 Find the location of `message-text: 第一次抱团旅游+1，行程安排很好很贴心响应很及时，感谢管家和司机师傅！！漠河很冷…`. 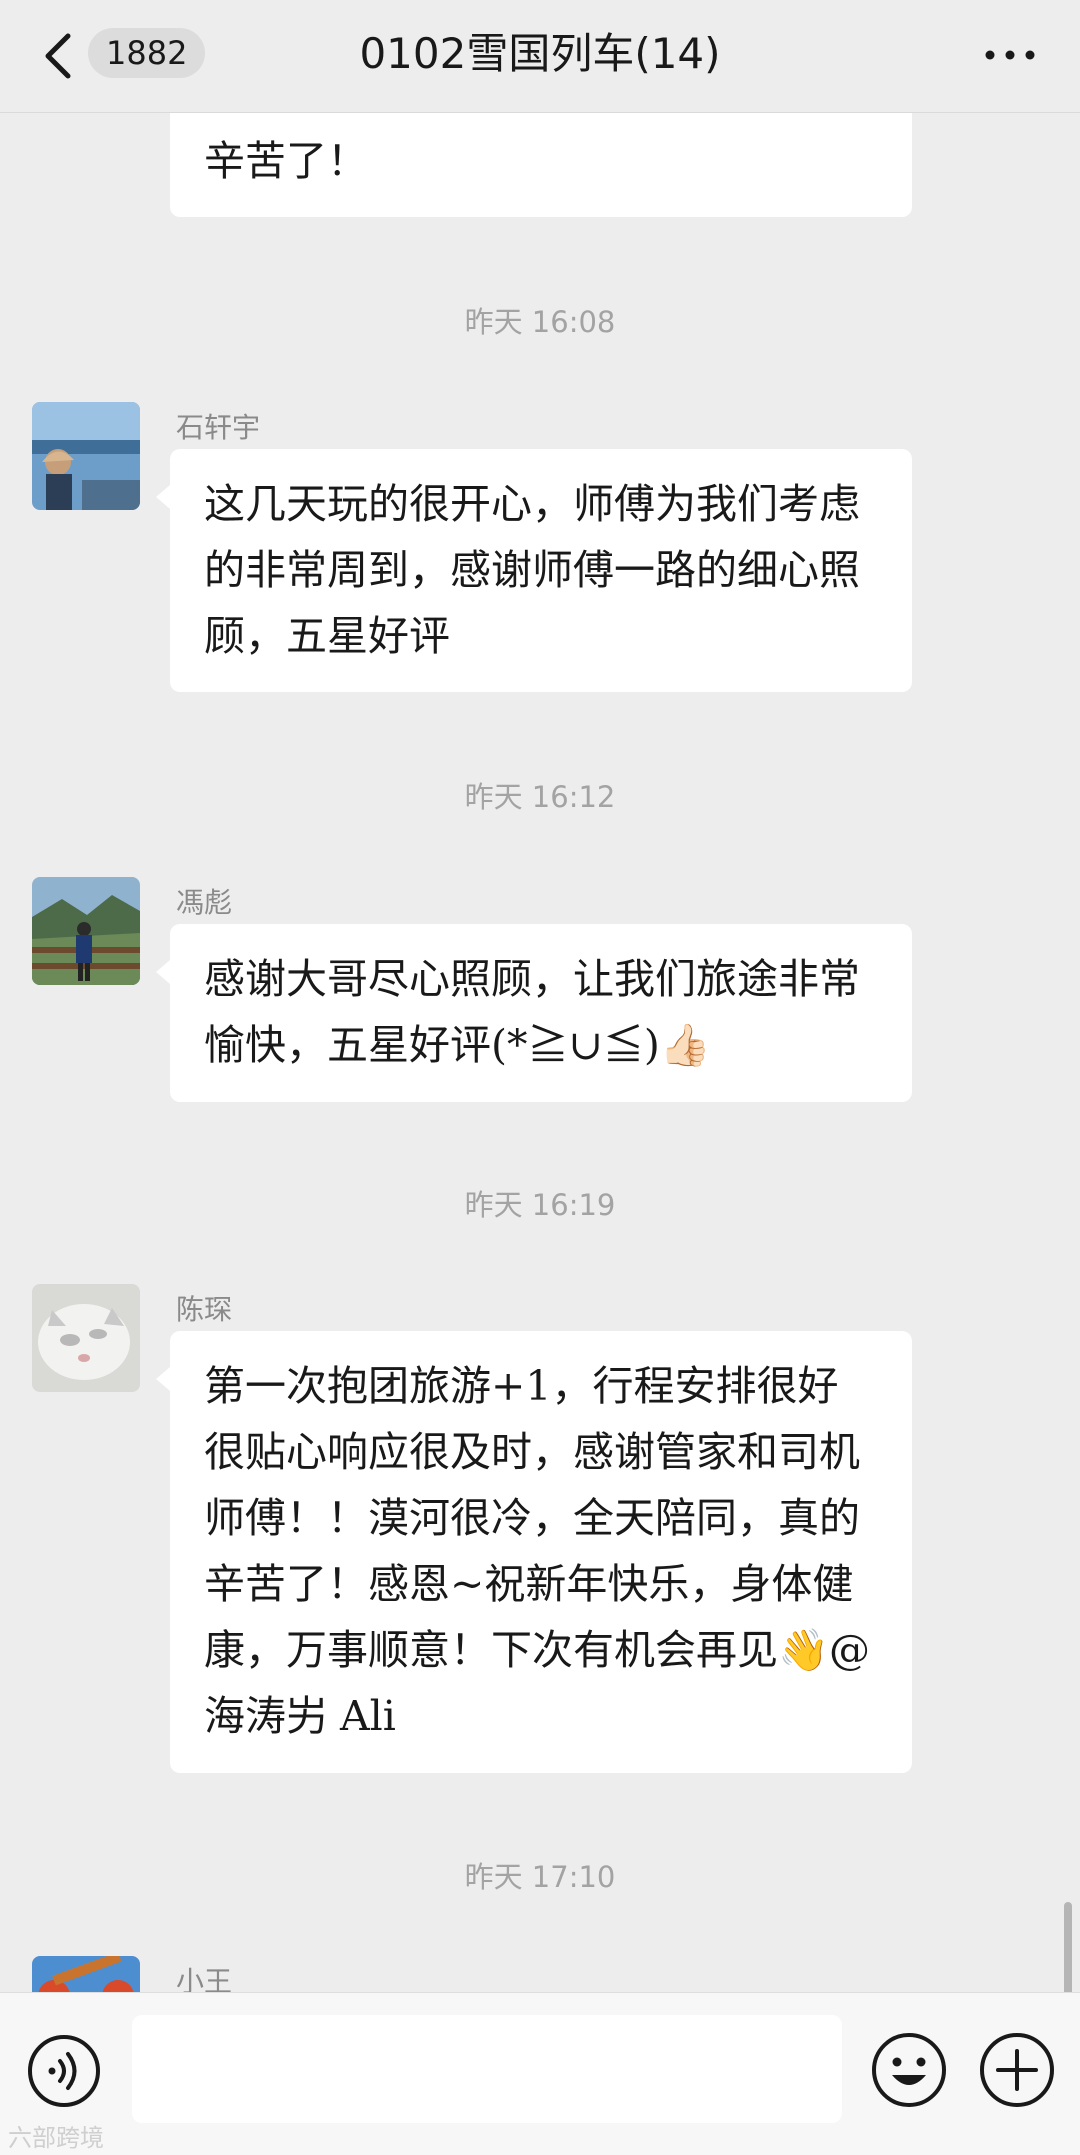

message-text: 第一次抱团旅游+1，行程安排很好很贴心响应很及时，感谢管家和司机师傅！！漠河很冷… is located at coordinates (537, 1551).